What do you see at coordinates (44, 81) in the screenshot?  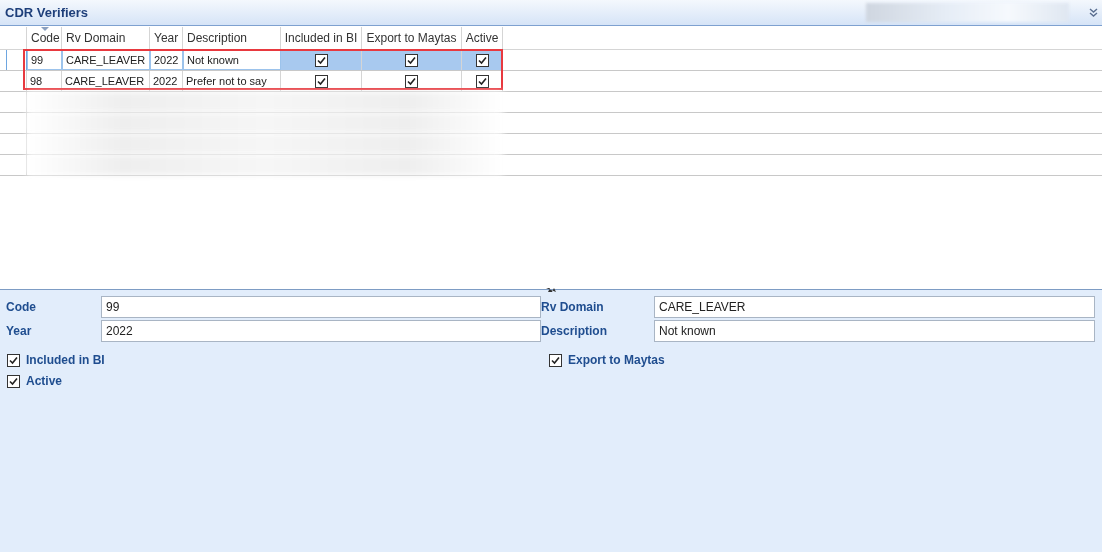 I see `table-cell: 98` at bounding box center [44, 81].